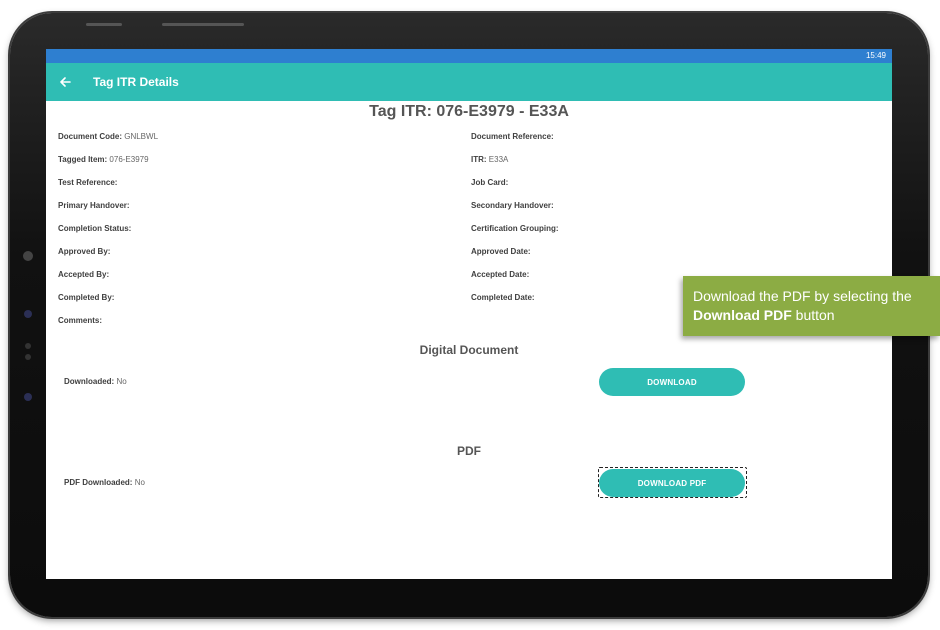 The width and height of the screenshot is (940, 630). Describe the element at coordinates (104, 24) in the screenshot. I see `tablet-volume-button` at that location.